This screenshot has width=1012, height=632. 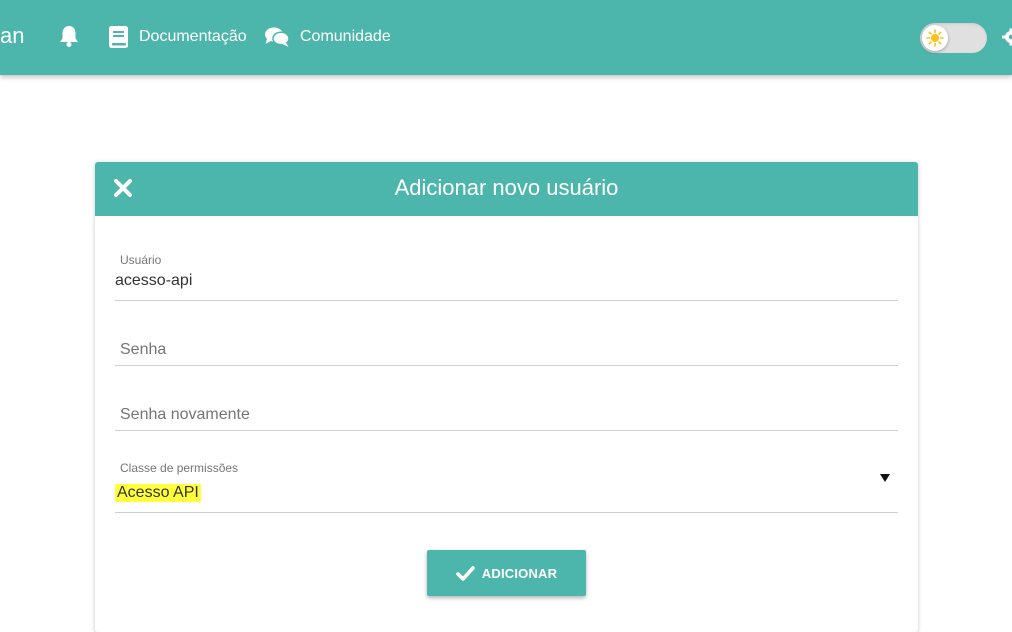 What do you see at coordinates (506, 409) in the screenshot?
I see `password-confirm-field: Senha novamente` at bounding box center [506, 409].